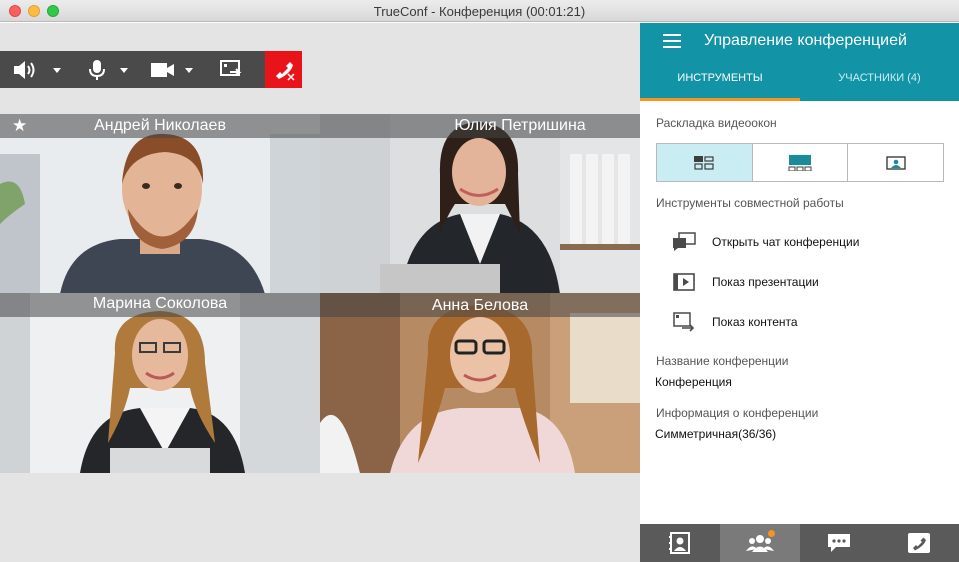  I want to click on participant-name-bar: Юлия Петришина, so click(480, 126).